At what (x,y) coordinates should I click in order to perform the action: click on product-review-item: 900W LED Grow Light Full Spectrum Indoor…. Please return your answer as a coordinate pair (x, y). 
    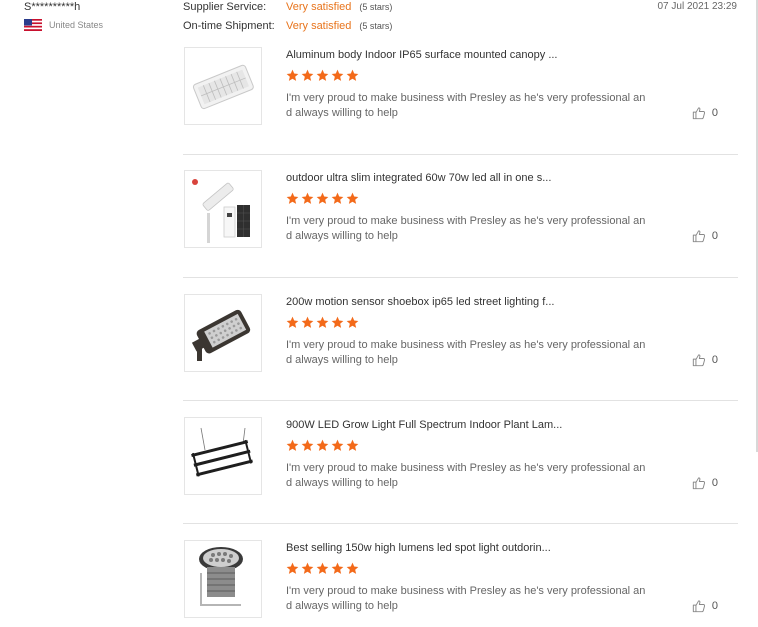
    Looking at the image, I should click on (460, 462).